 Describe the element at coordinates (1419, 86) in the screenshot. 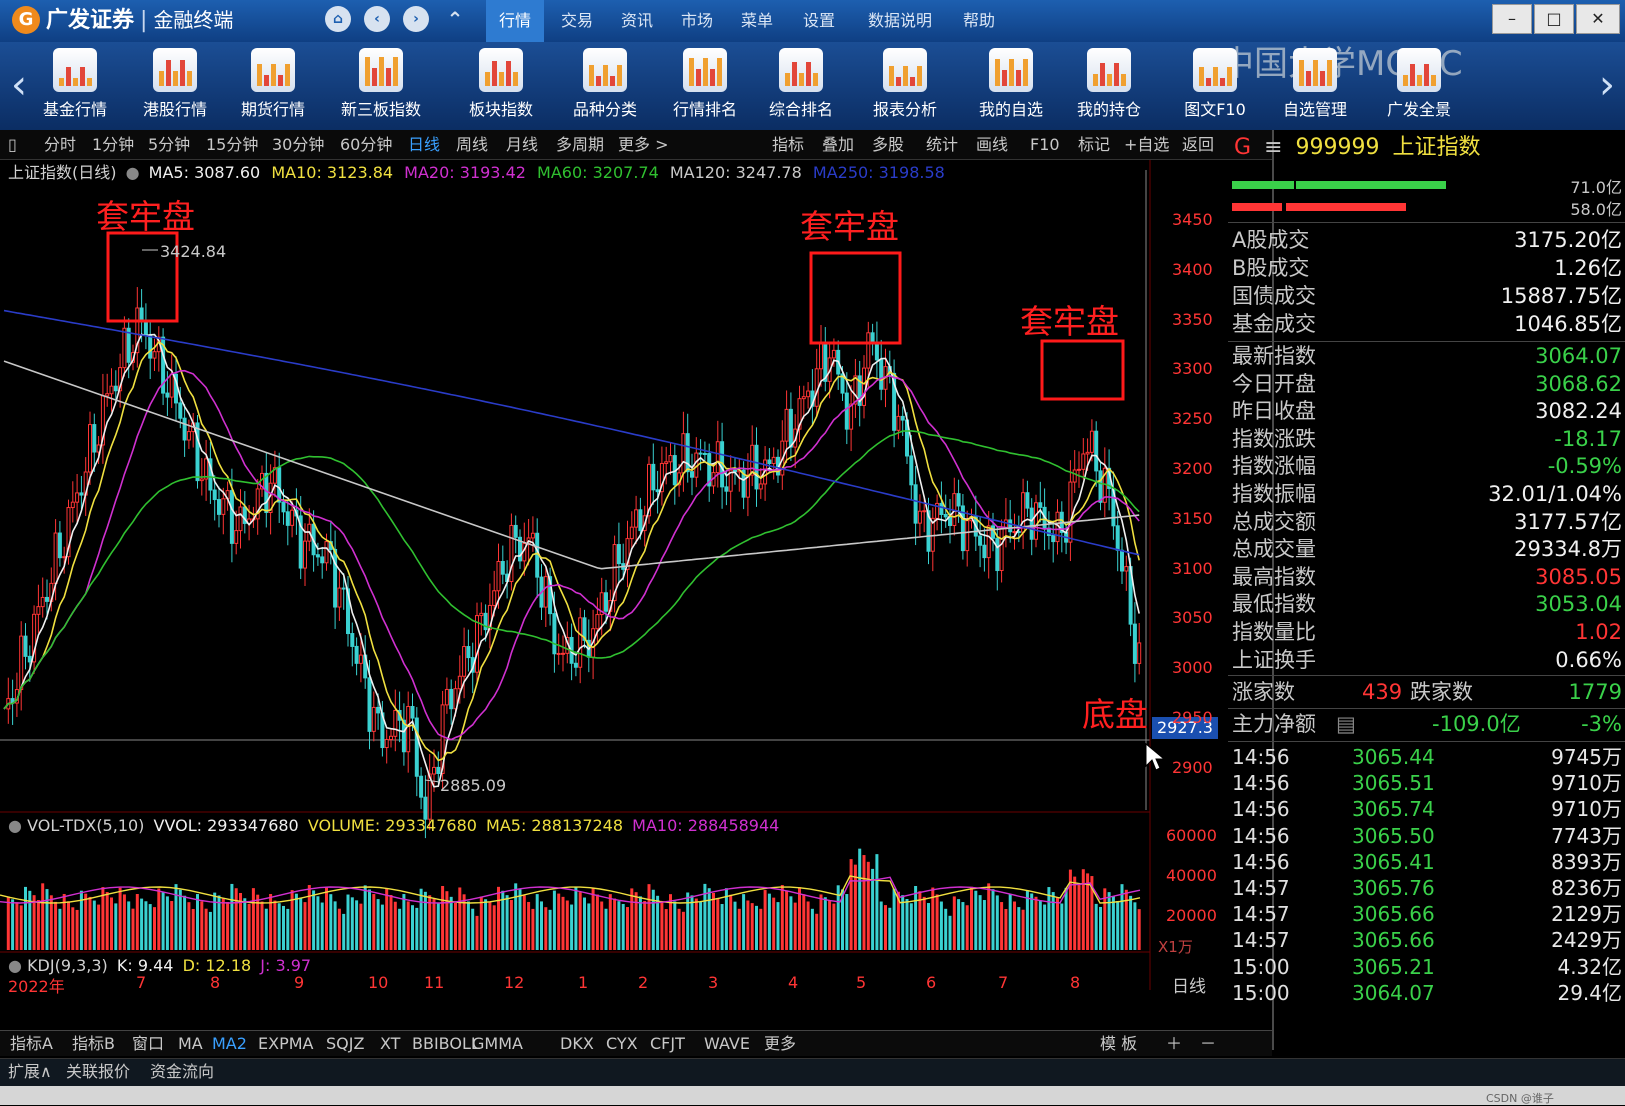

I see `toolbar-item-13: 广发全景` at that location.